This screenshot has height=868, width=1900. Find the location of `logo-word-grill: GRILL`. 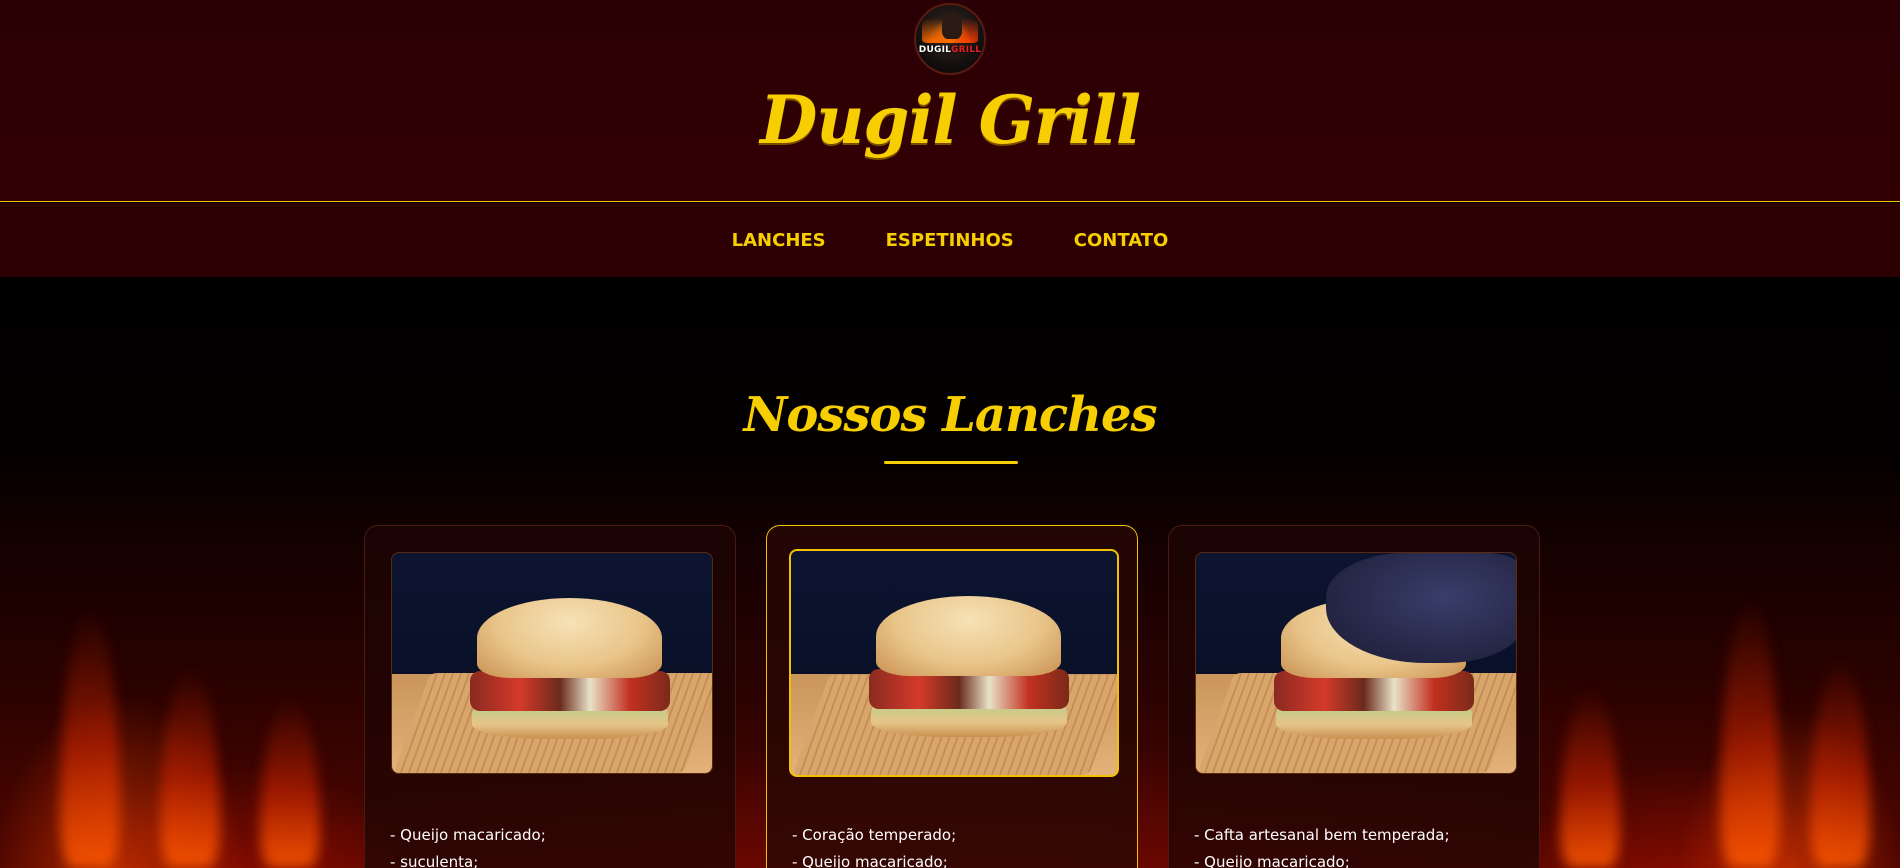

logo-word-grill: GRILL is located at coordinates (966, 50).